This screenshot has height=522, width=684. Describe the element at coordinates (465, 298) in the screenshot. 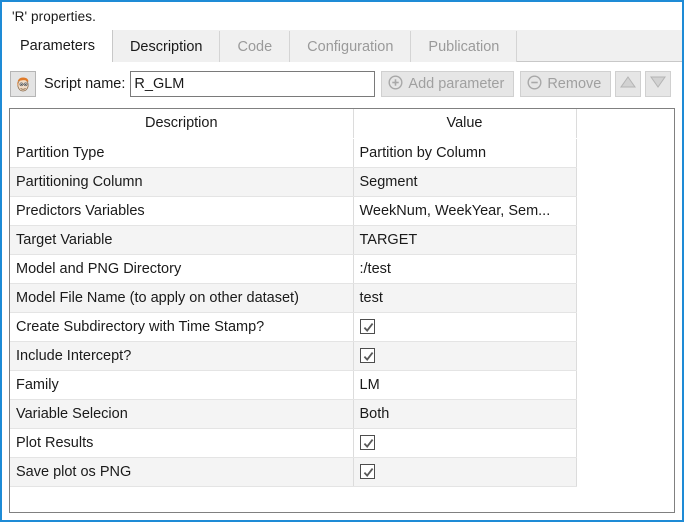

I see `parameter-value-cell: test` at that location.